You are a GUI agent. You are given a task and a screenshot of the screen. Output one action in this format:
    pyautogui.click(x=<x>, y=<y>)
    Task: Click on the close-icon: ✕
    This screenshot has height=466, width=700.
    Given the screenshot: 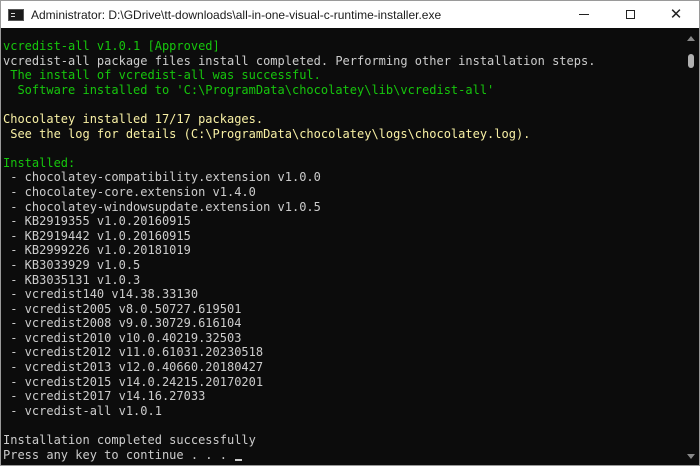 What is the action you would take?
    pyautogui.click(x=676, y=14)
    